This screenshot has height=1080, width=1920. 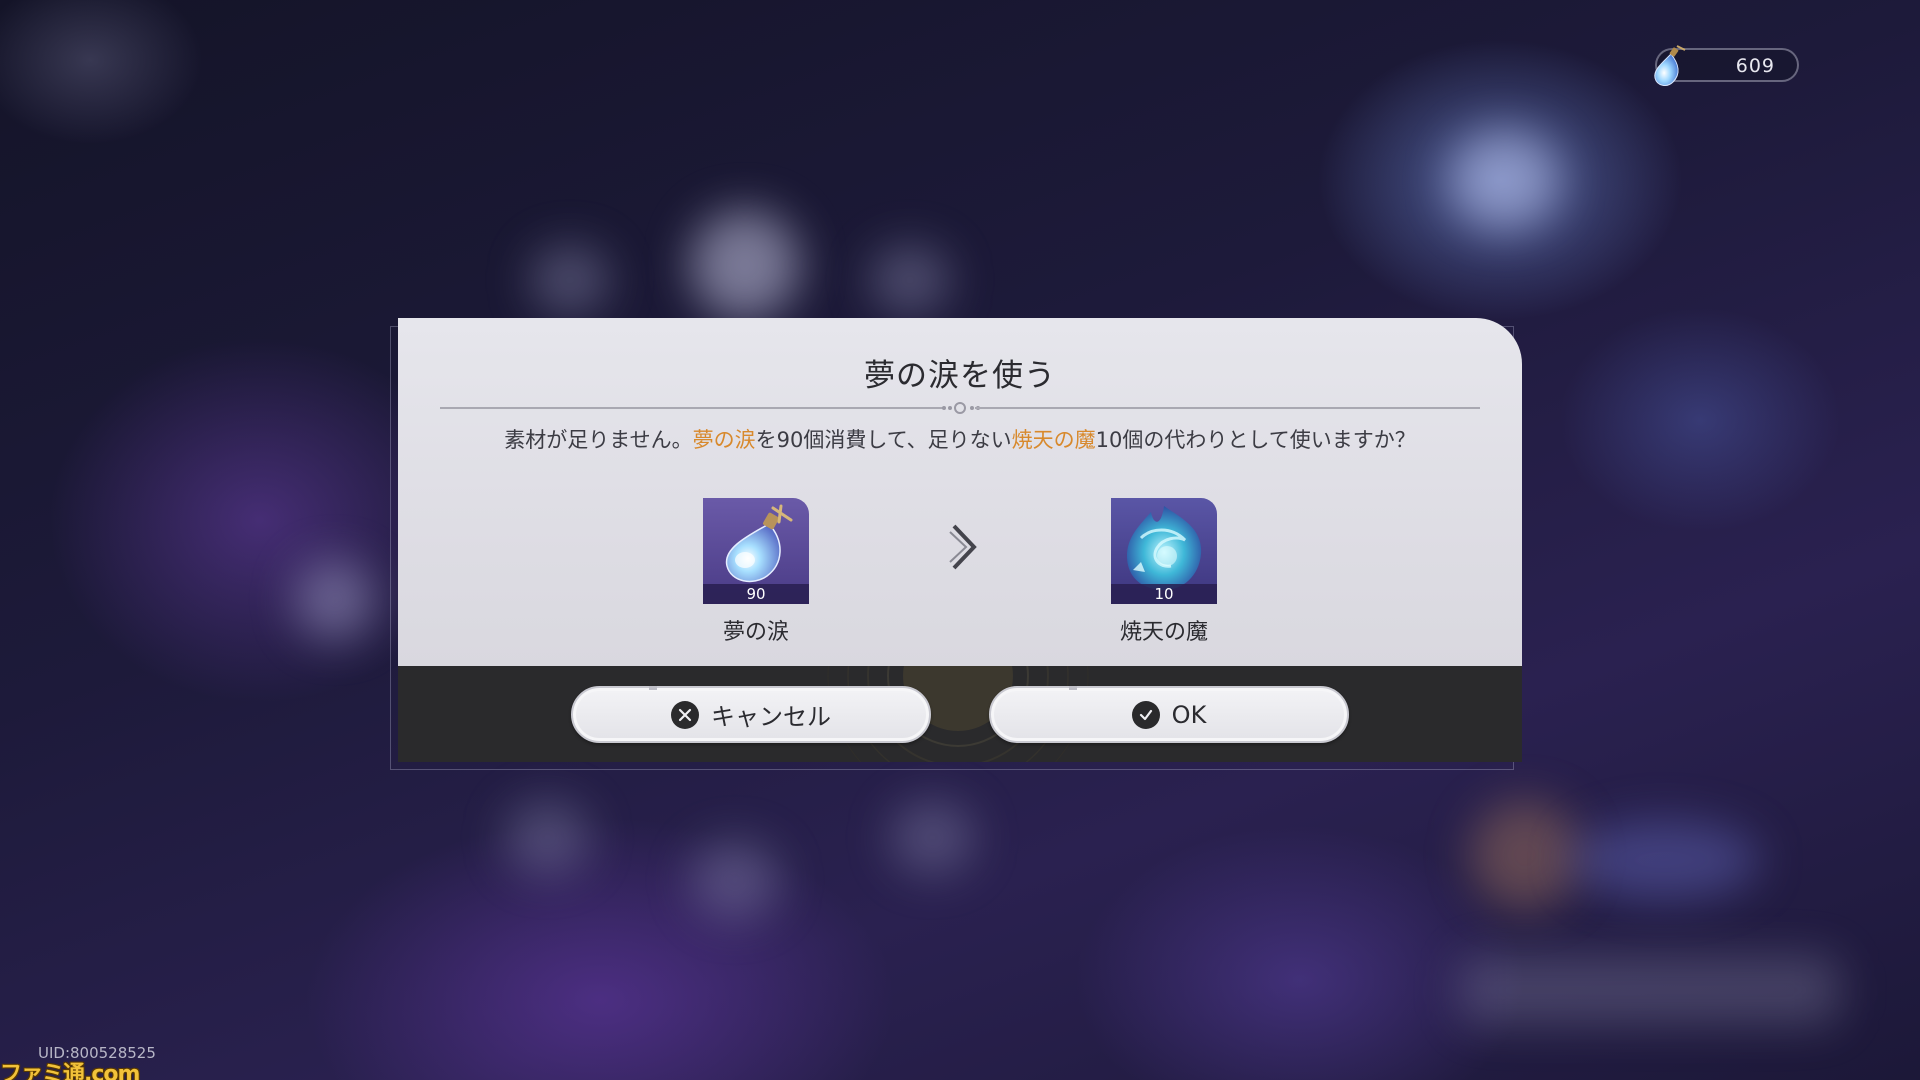 I want to click on replaced-item: 10 焼天の魔, so click(x=1164, y=572).